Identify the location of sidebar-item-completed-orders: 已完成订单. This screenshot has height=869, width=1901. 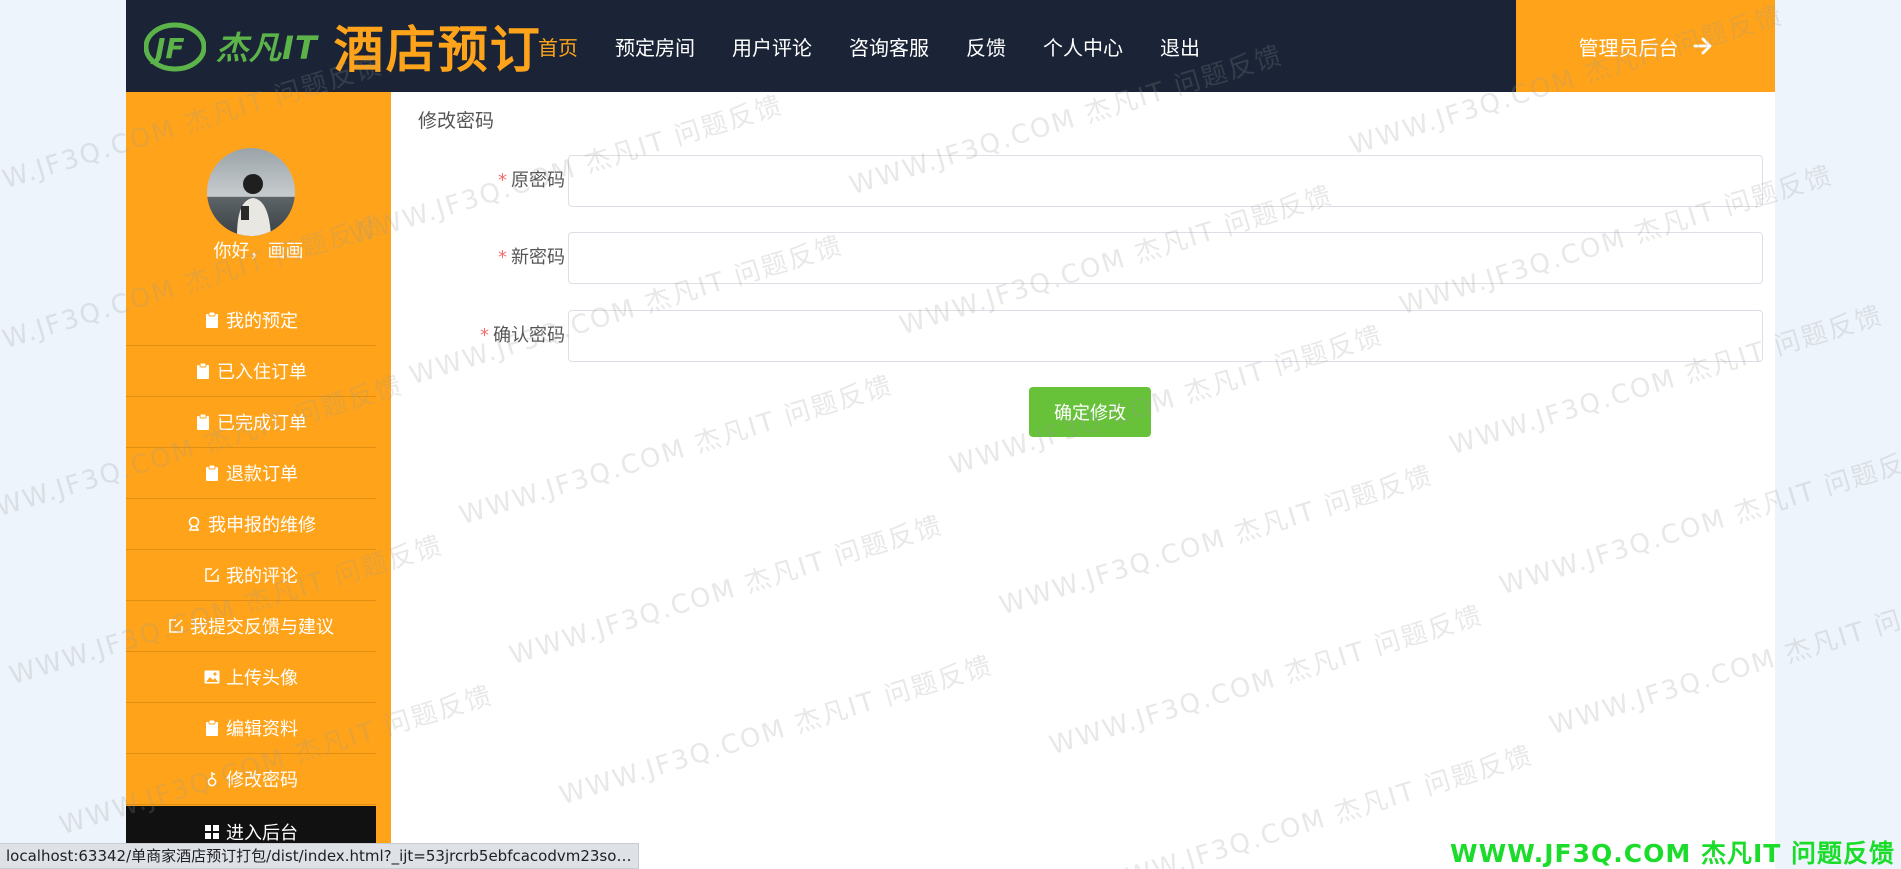
(251, 422).